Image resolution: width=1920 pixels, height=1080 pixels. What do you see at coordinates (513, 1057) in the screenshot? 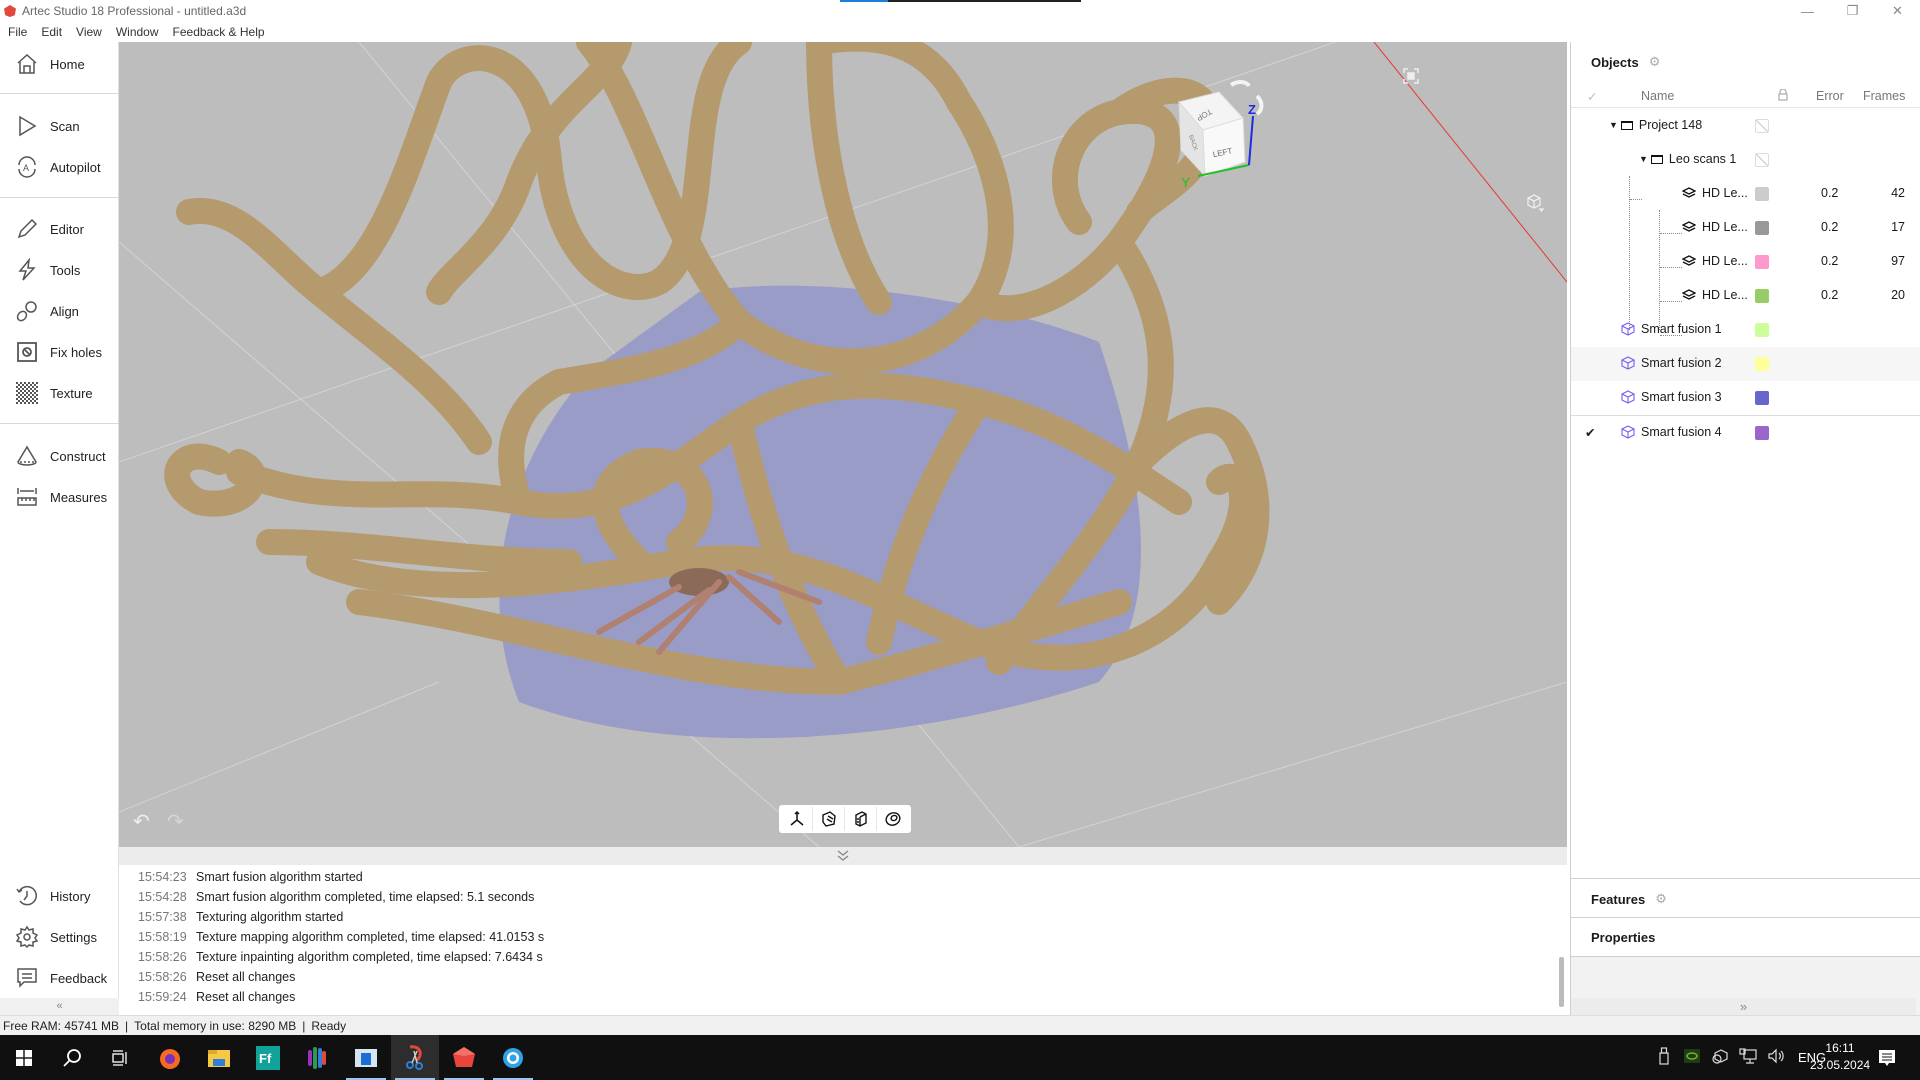
I see `browser-icon` at bounding box center [513, 1057].